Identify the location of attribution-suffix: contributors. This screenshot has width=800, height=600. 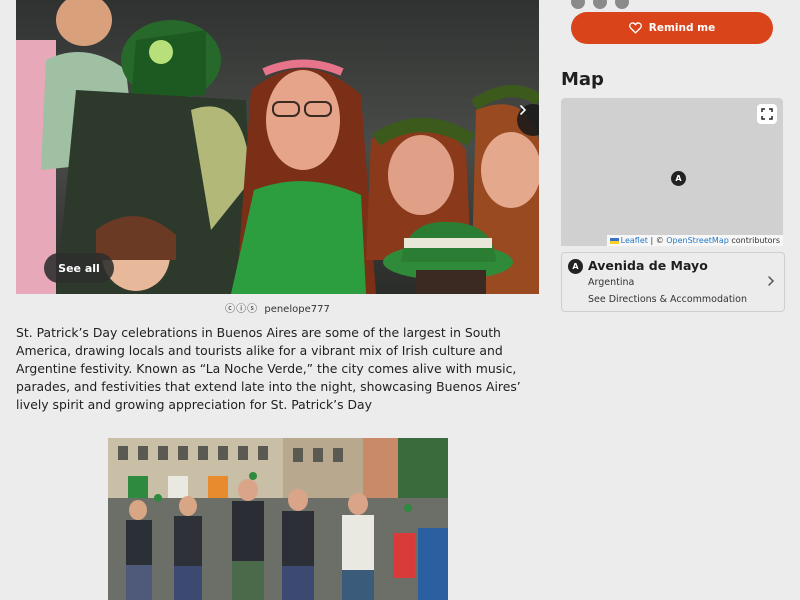
(754, 240).